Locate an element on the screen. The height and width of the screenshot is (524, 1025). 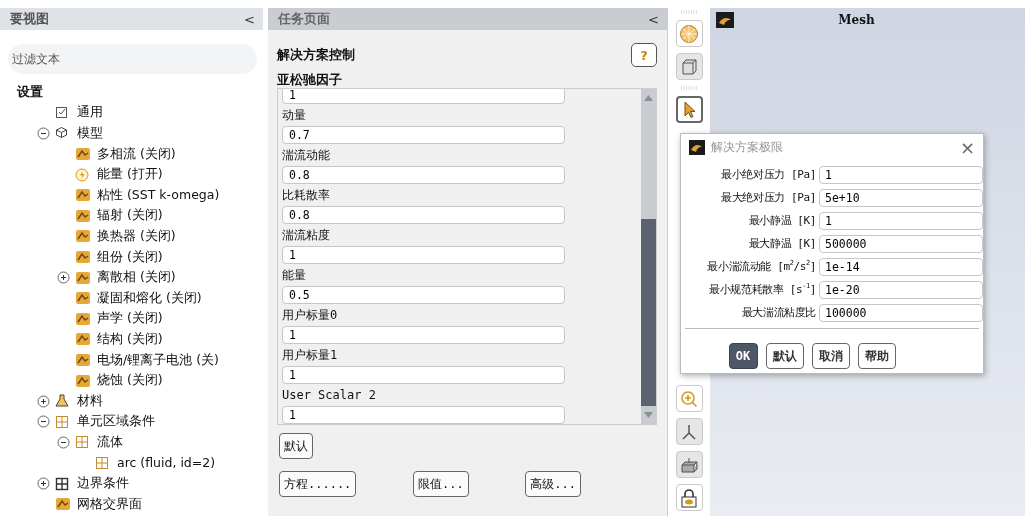
page-heading: 解决方案控制 is located at coordinates (316, 55).